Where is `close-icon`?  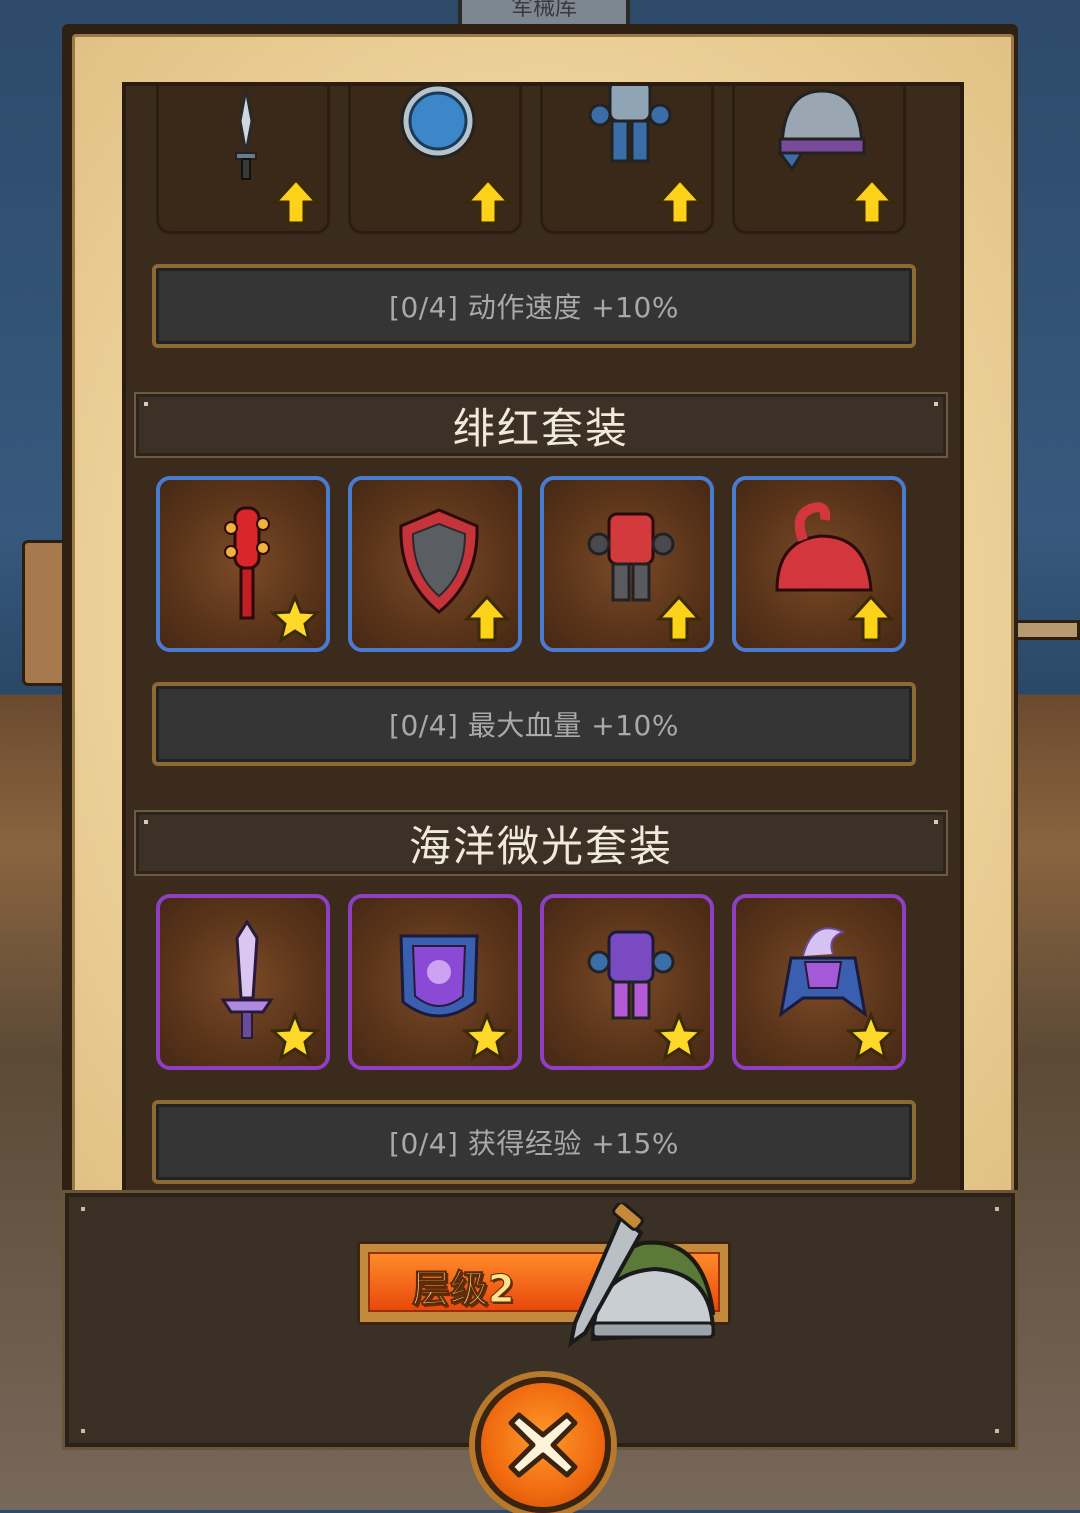 close-icon is located at coordinates (543, 1445).